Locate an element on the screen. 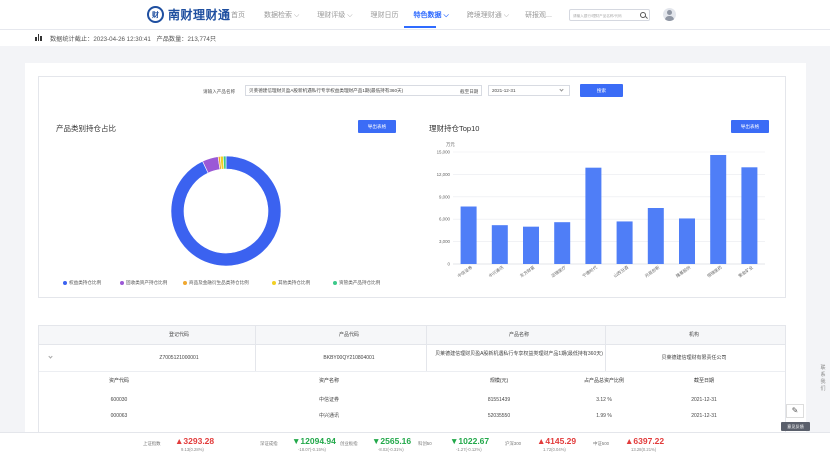 This screenshot has height=453, width=830. index-value: ▼1022.67 is located at coordinates (470, 441).